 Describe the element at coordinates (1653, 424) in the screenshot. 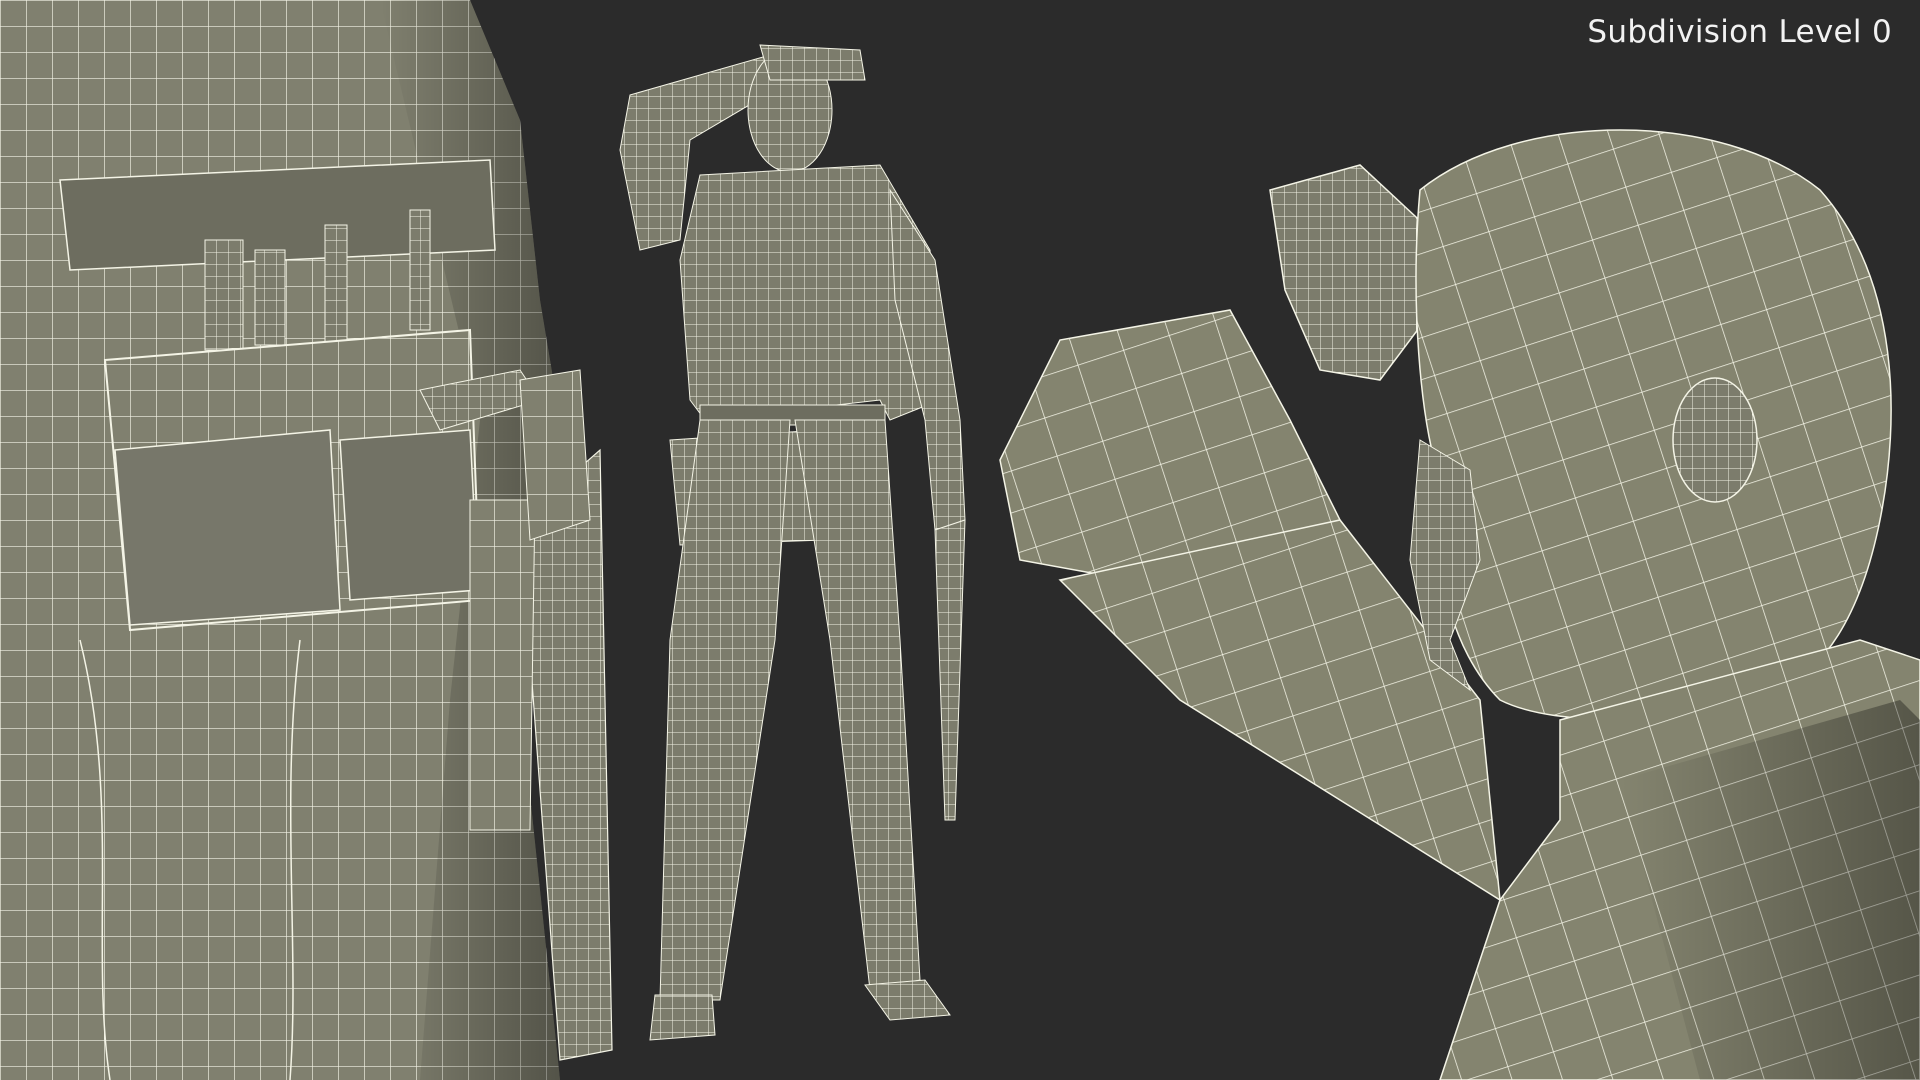

I see `head-closeup-mesh` at that location.